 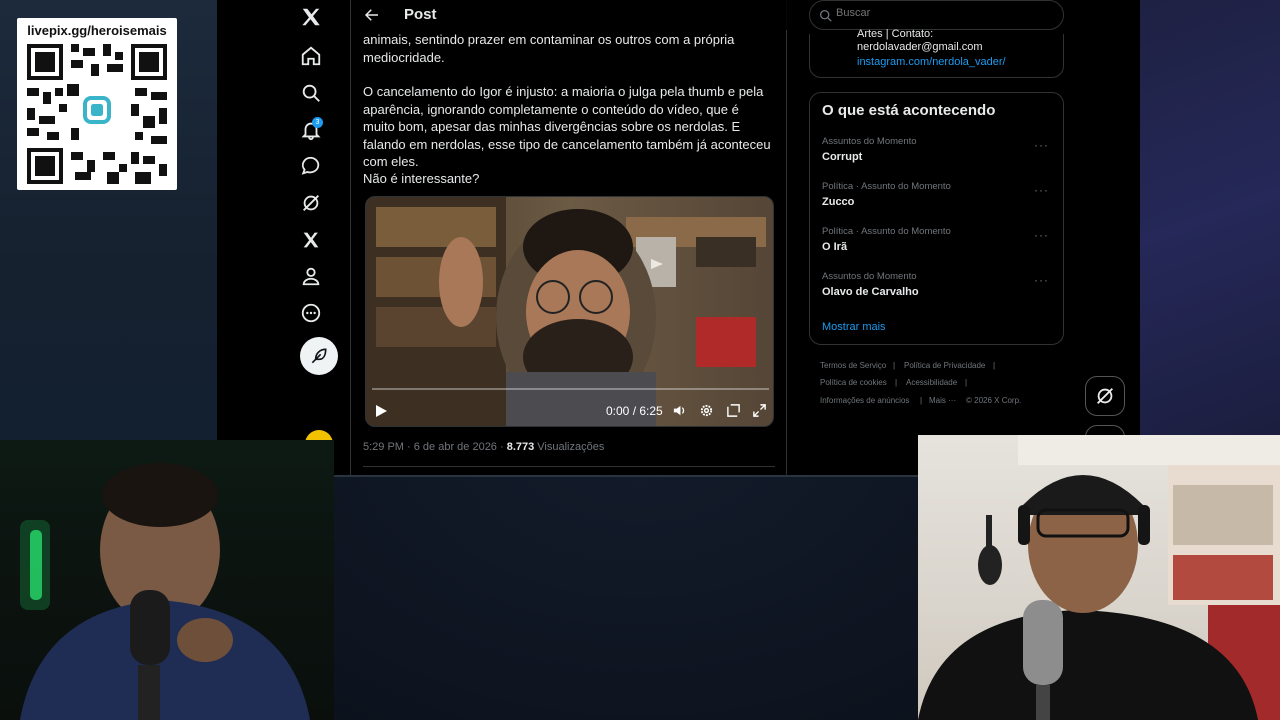 What do you see at coordinates (372, 15) in the screenshot?
I see `back-arrow-icon` at bounding box center [372, 15].